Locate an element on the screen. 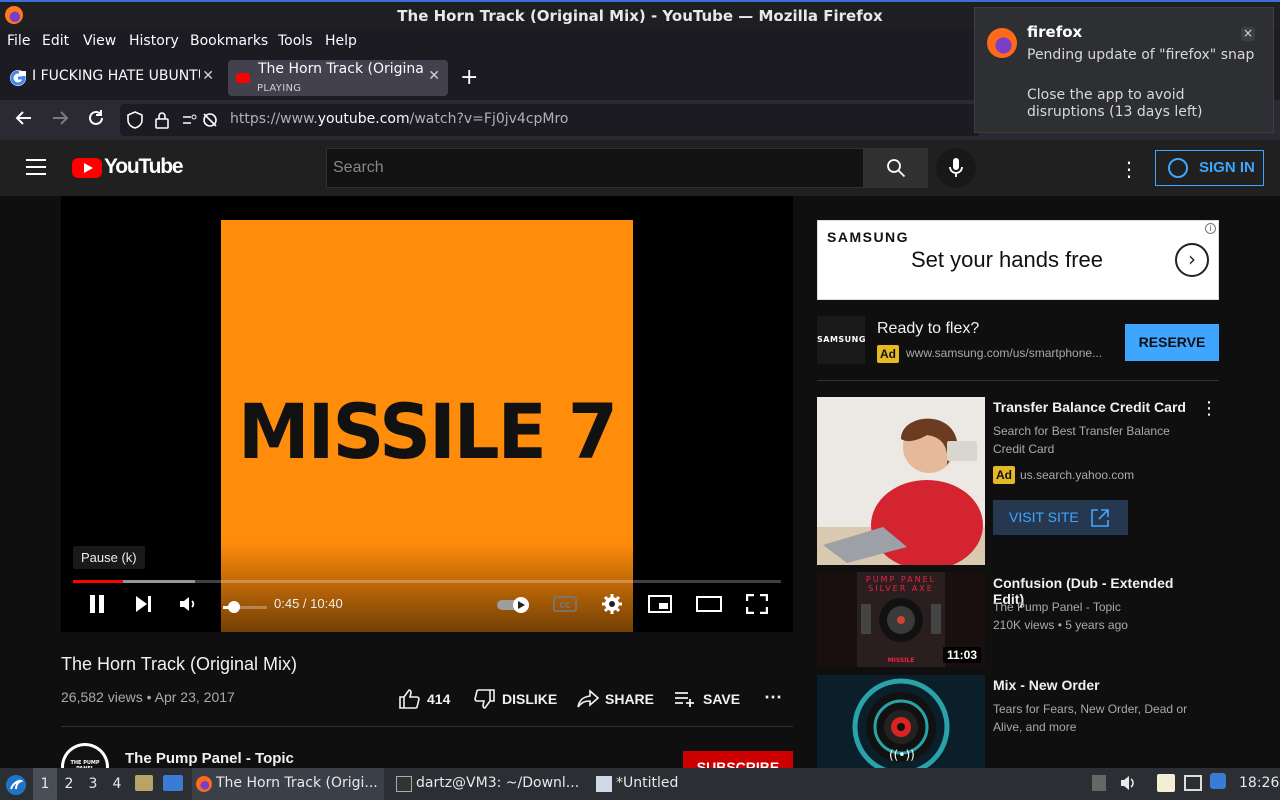 This screenshot has height=800, width=1280. show-desktop-icon is located at coordinates (173, 783).